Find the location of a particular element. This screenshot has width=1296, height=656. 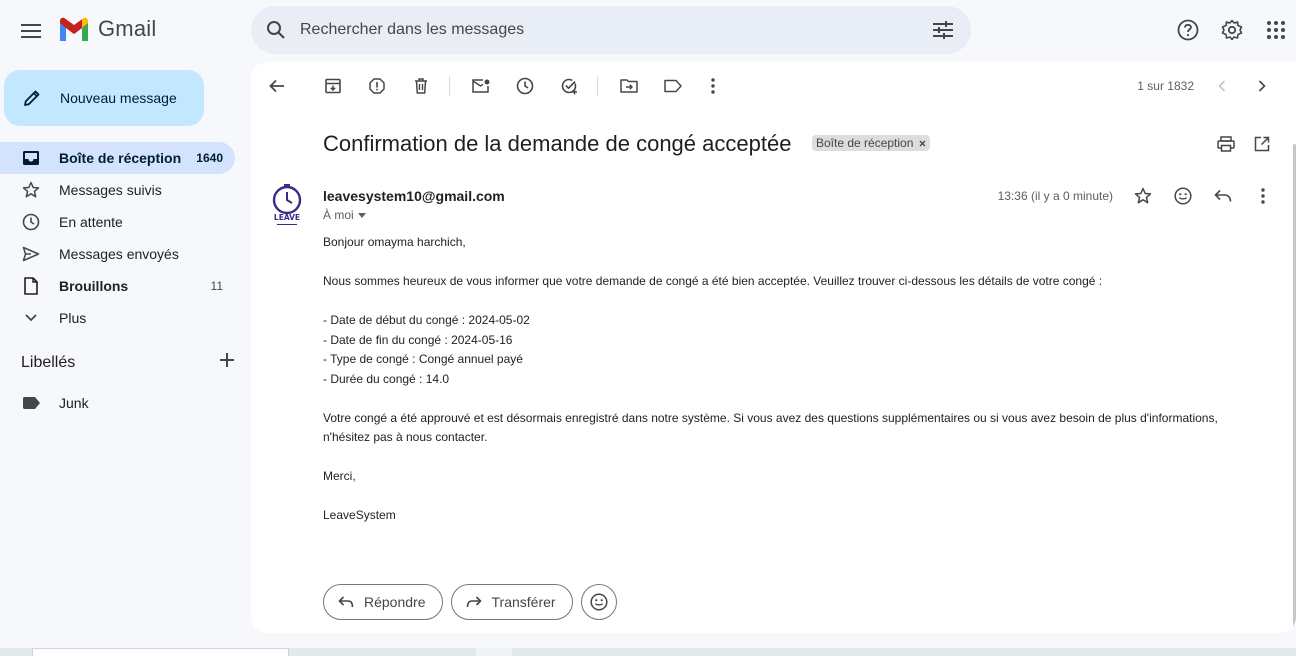

help-icon is located at coordinates (1188, 30).